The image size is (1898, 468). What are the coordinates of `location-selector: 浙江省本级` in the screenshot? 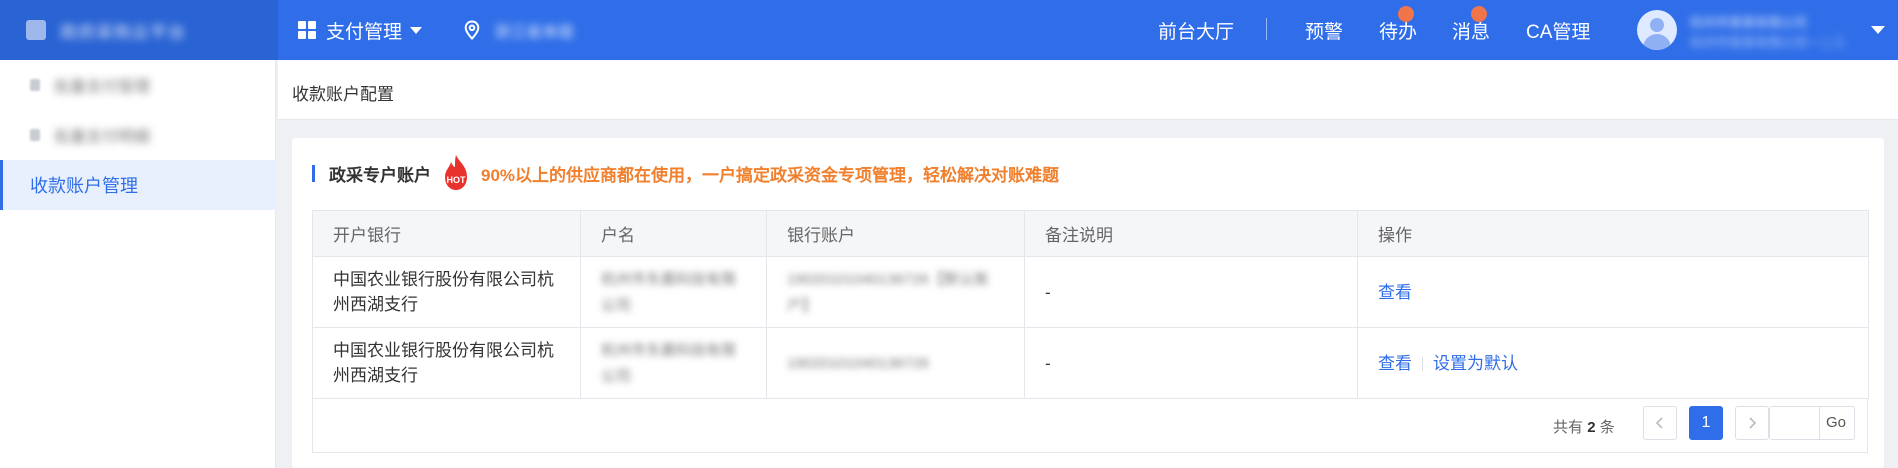 It's located at (518, 30).